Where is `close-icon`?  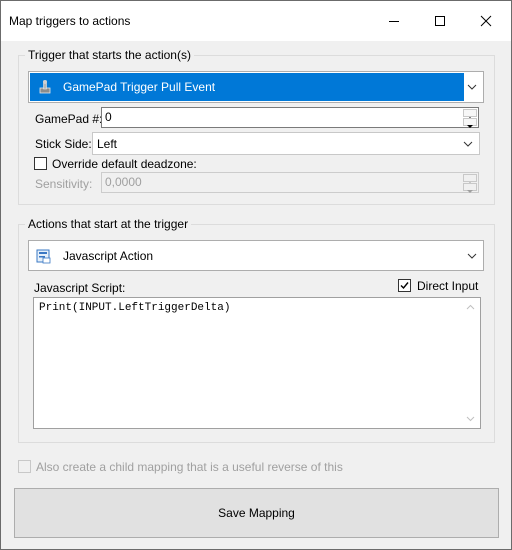 close-icon is located at coordinates (486, 21).